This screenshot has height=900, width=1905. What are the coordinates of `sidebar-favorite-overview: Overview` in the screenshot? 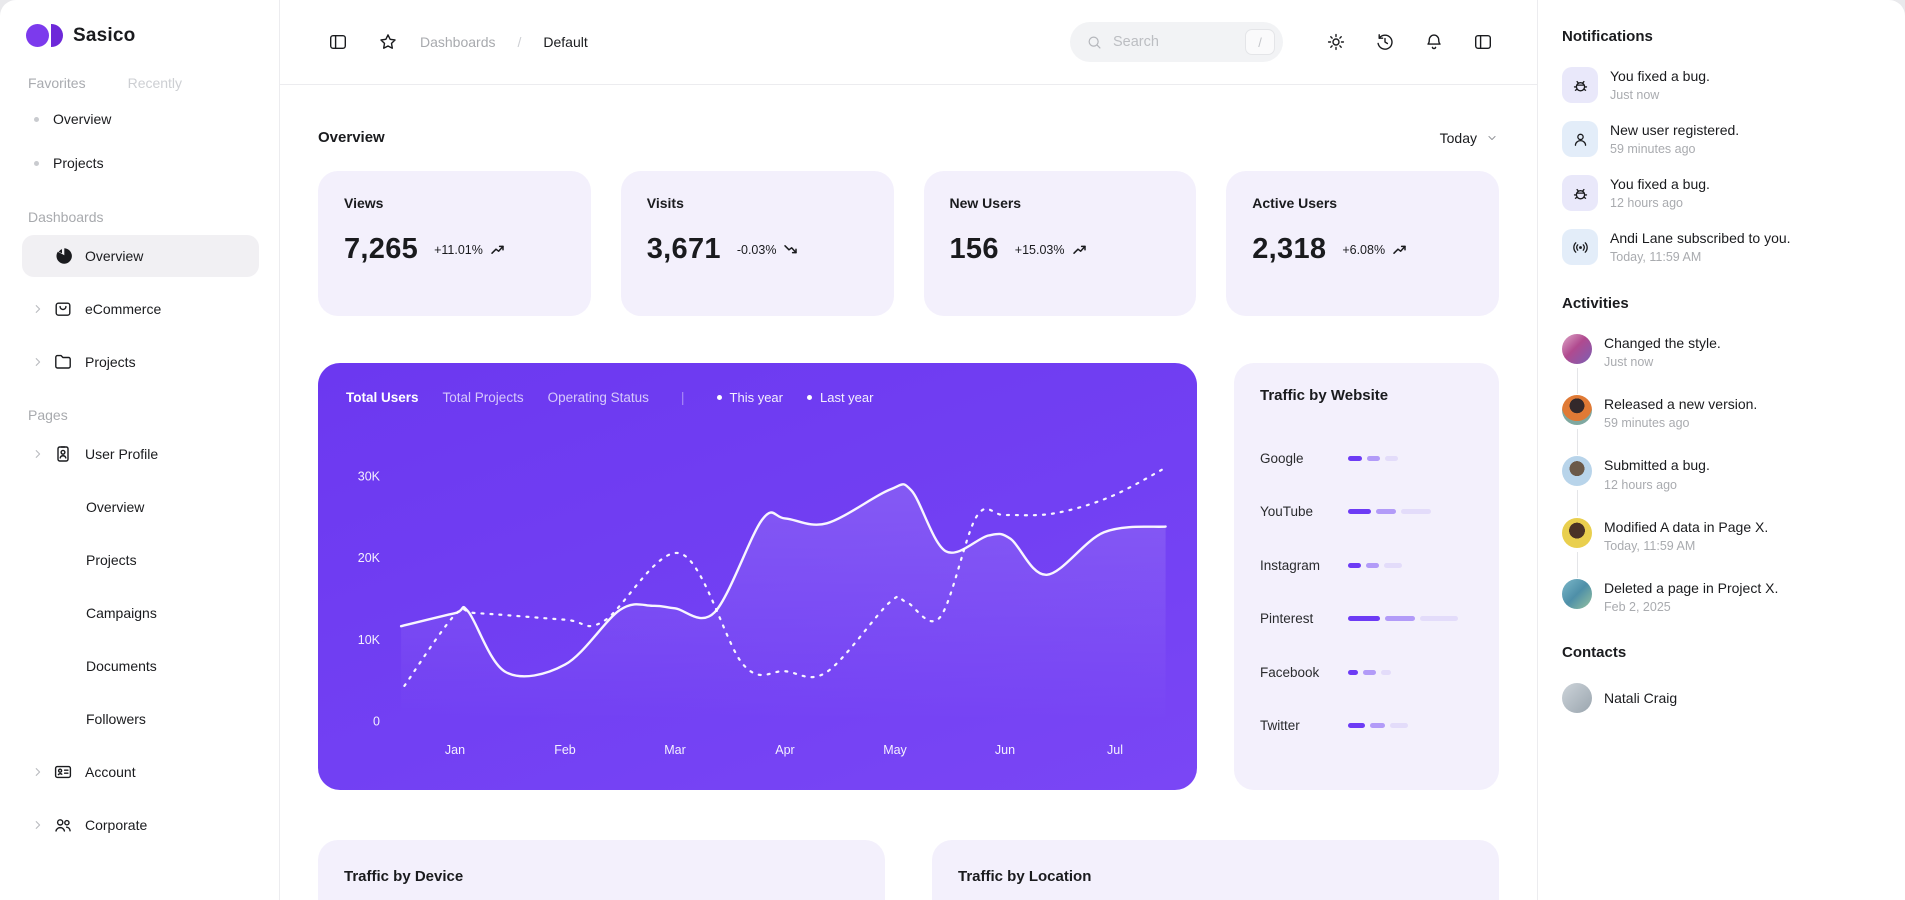 It's located at (143, 119).